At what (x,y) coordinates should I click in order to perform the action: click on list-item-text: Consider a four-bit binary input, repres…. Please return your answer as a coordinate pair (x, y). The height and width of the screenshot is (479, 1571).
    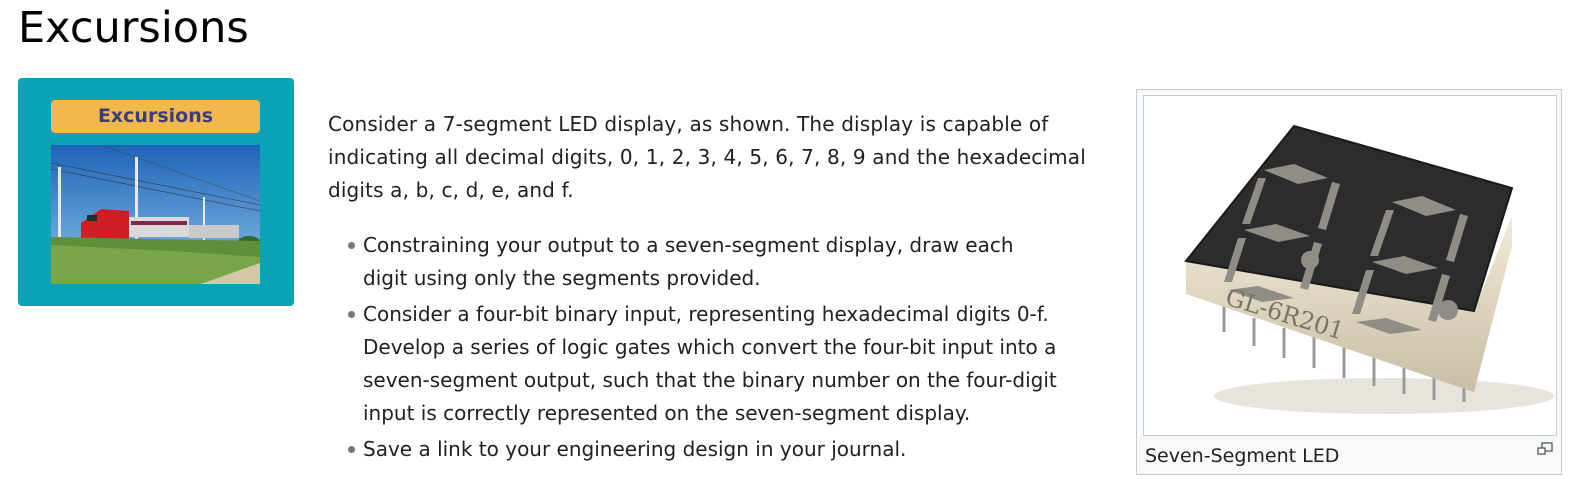
    Looking at the image, I should click on (710, 363).